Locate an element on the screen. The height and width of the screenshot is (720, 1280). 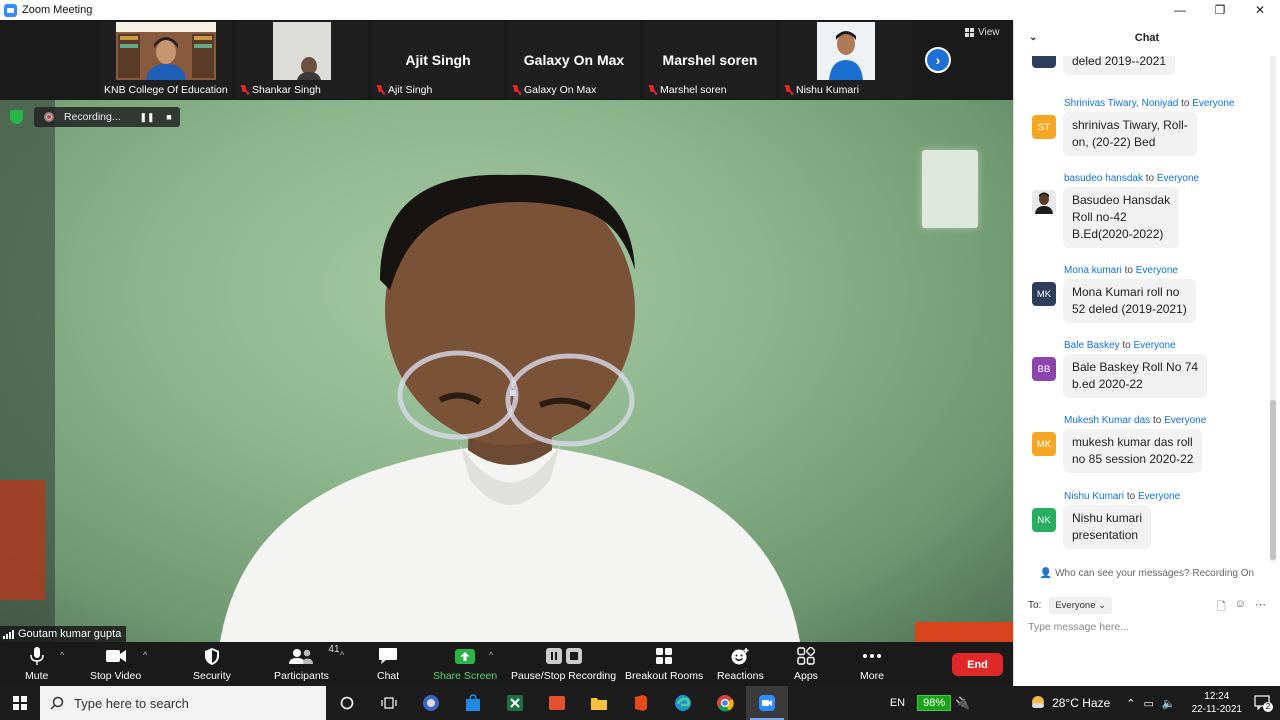
more-options-icon: ⋯ is located at coordinates (1260, 607).